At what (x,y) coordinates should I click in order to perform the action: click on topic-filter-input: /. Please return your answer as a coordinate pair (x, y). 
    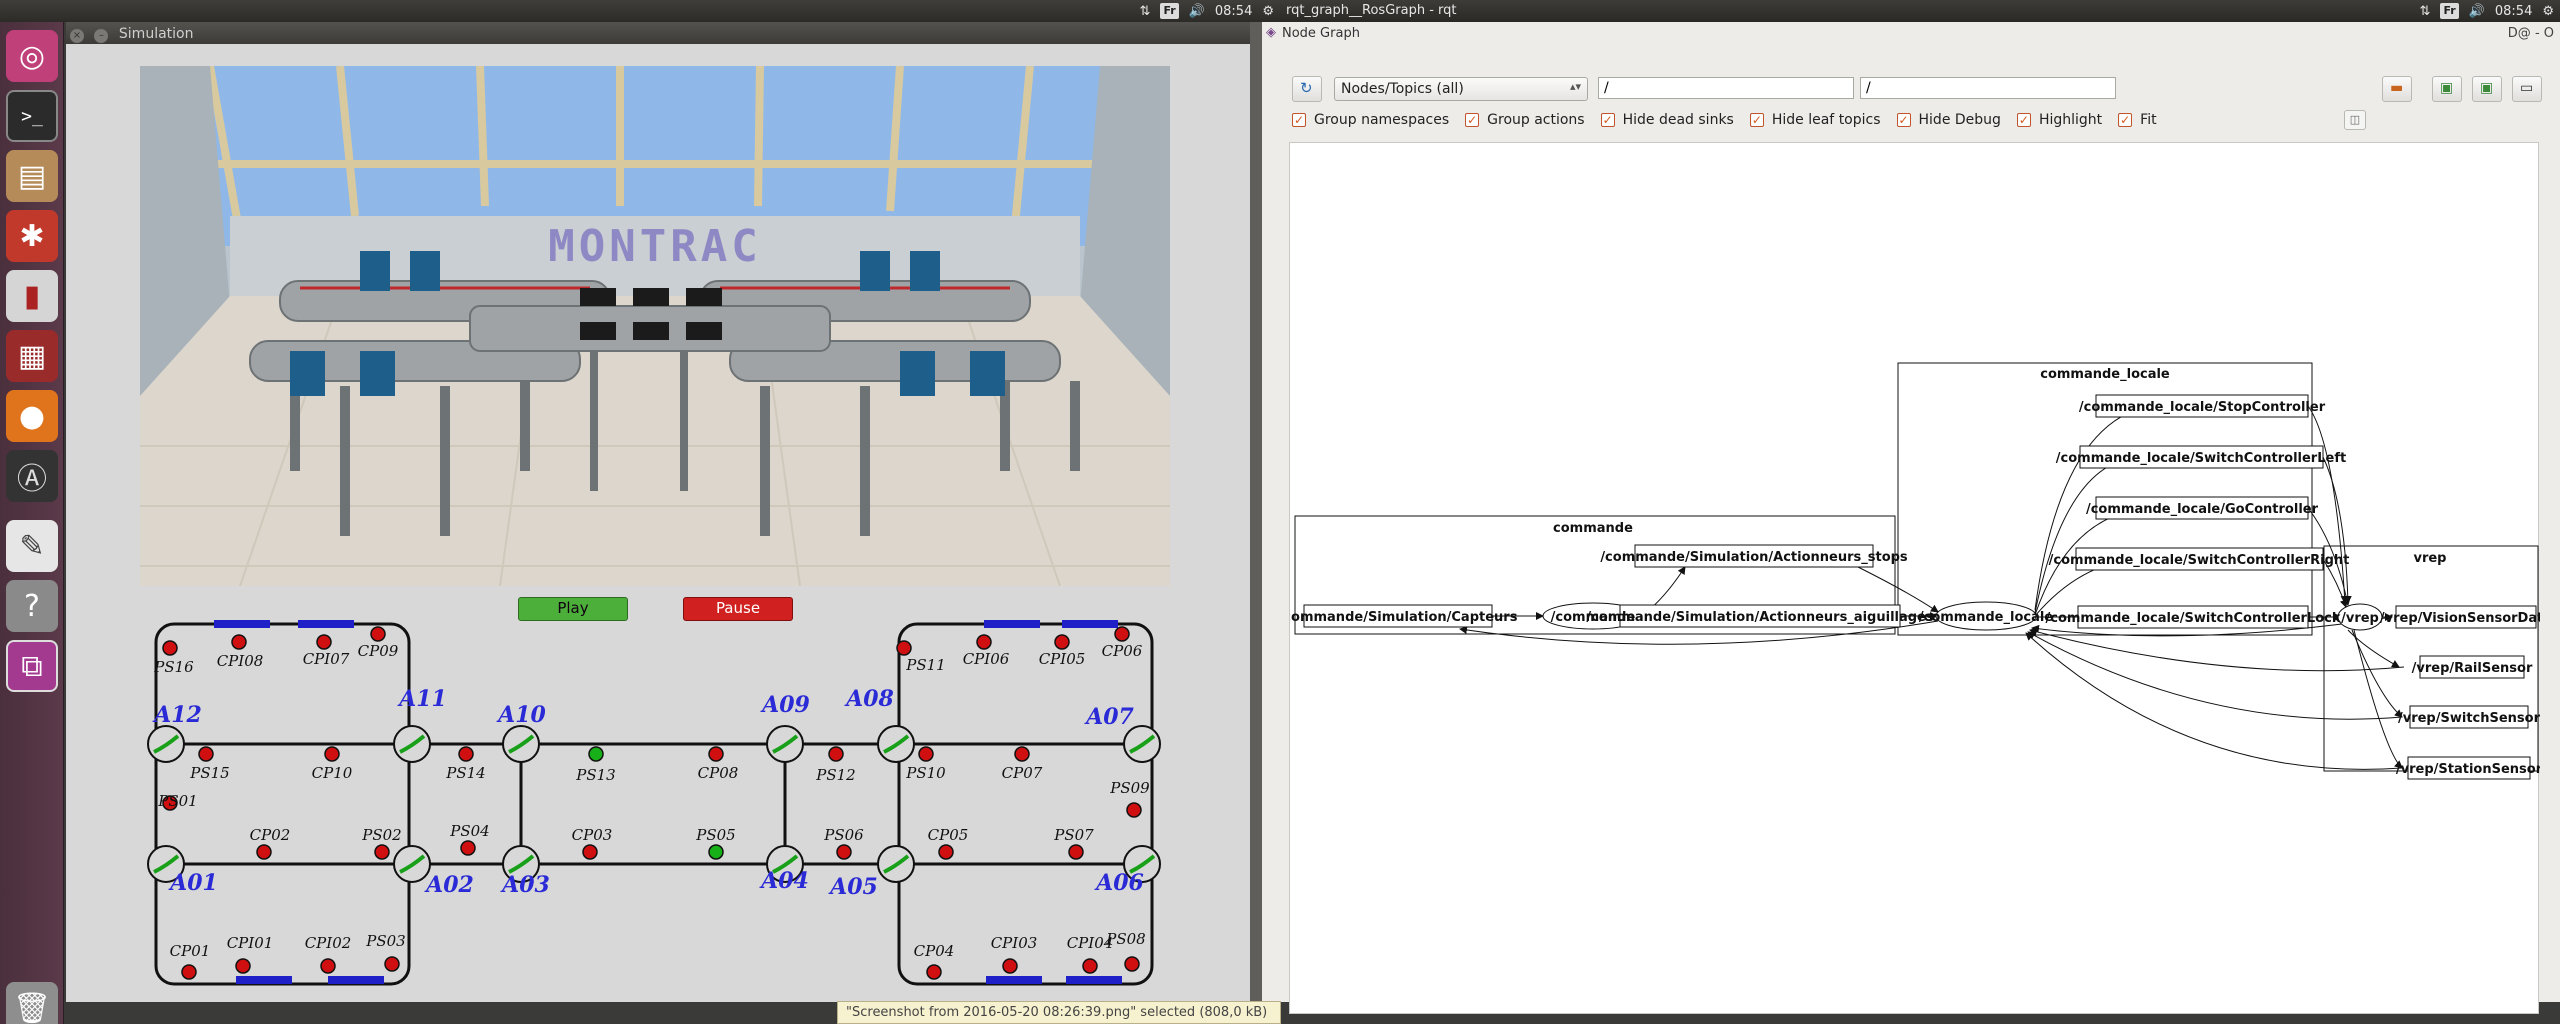
    Looking at the image, I should click on (1988, 88).